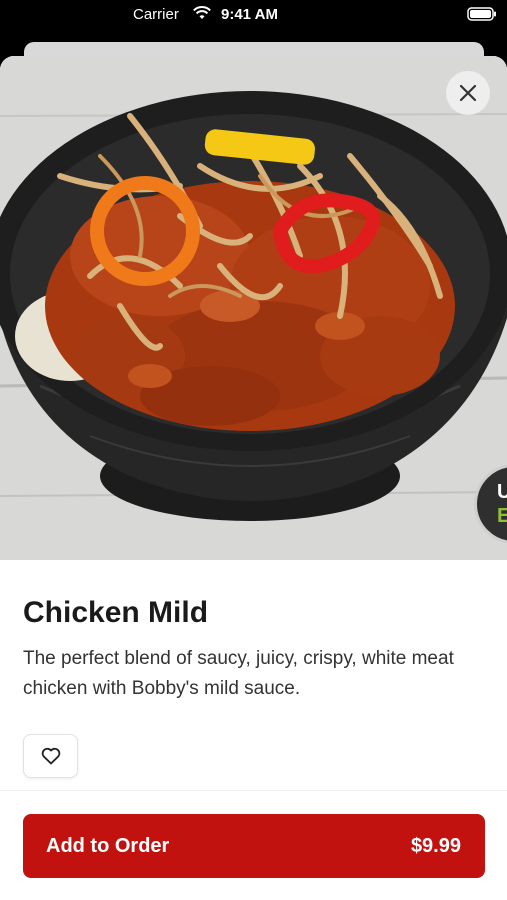  I want to click on battery-icon, so click(481, 14).